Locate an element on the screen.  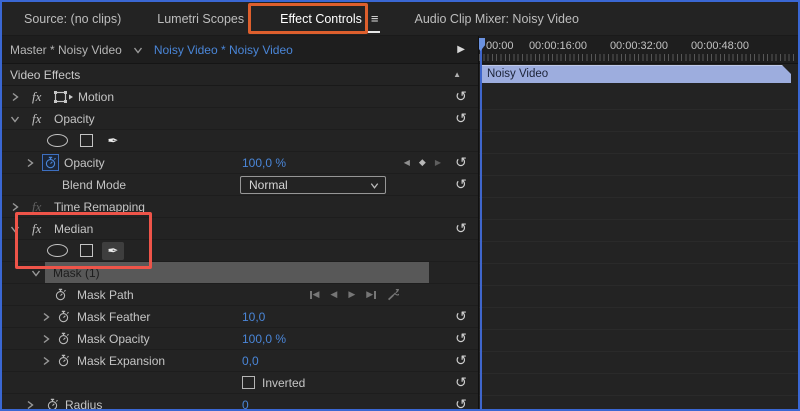
go-to-next-keyframe-icon: ▶ is located at coordinates (371, 294).